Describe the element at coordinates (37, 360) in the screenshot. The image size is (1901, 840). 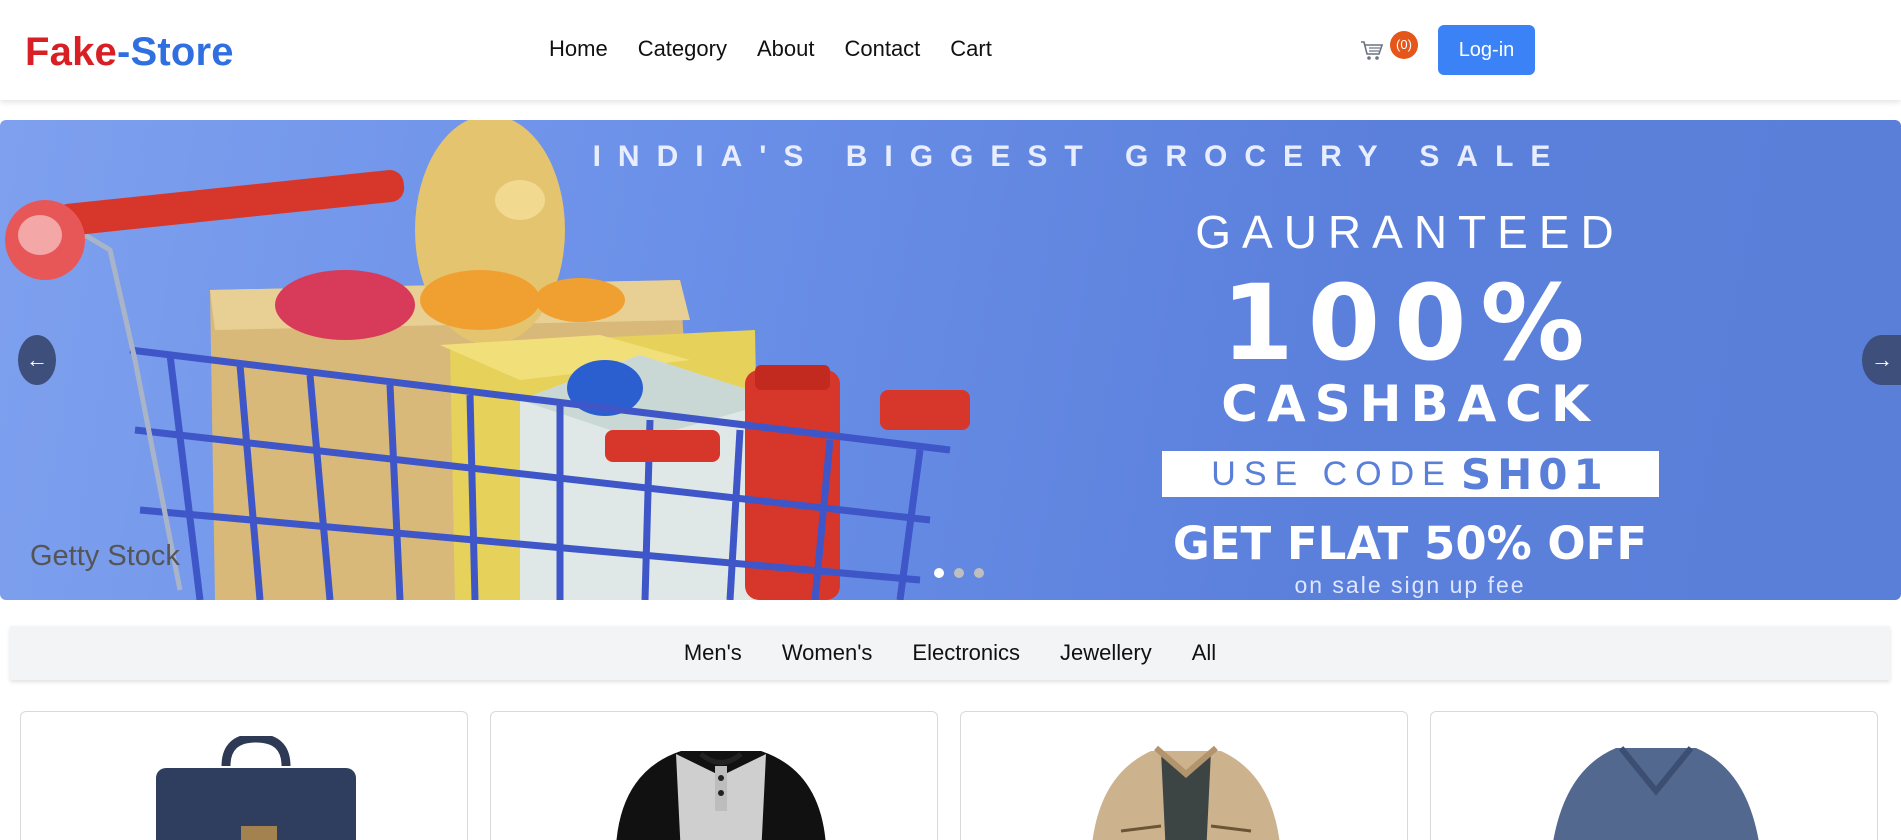
I see `carousel-prev-button: ←` at that location.